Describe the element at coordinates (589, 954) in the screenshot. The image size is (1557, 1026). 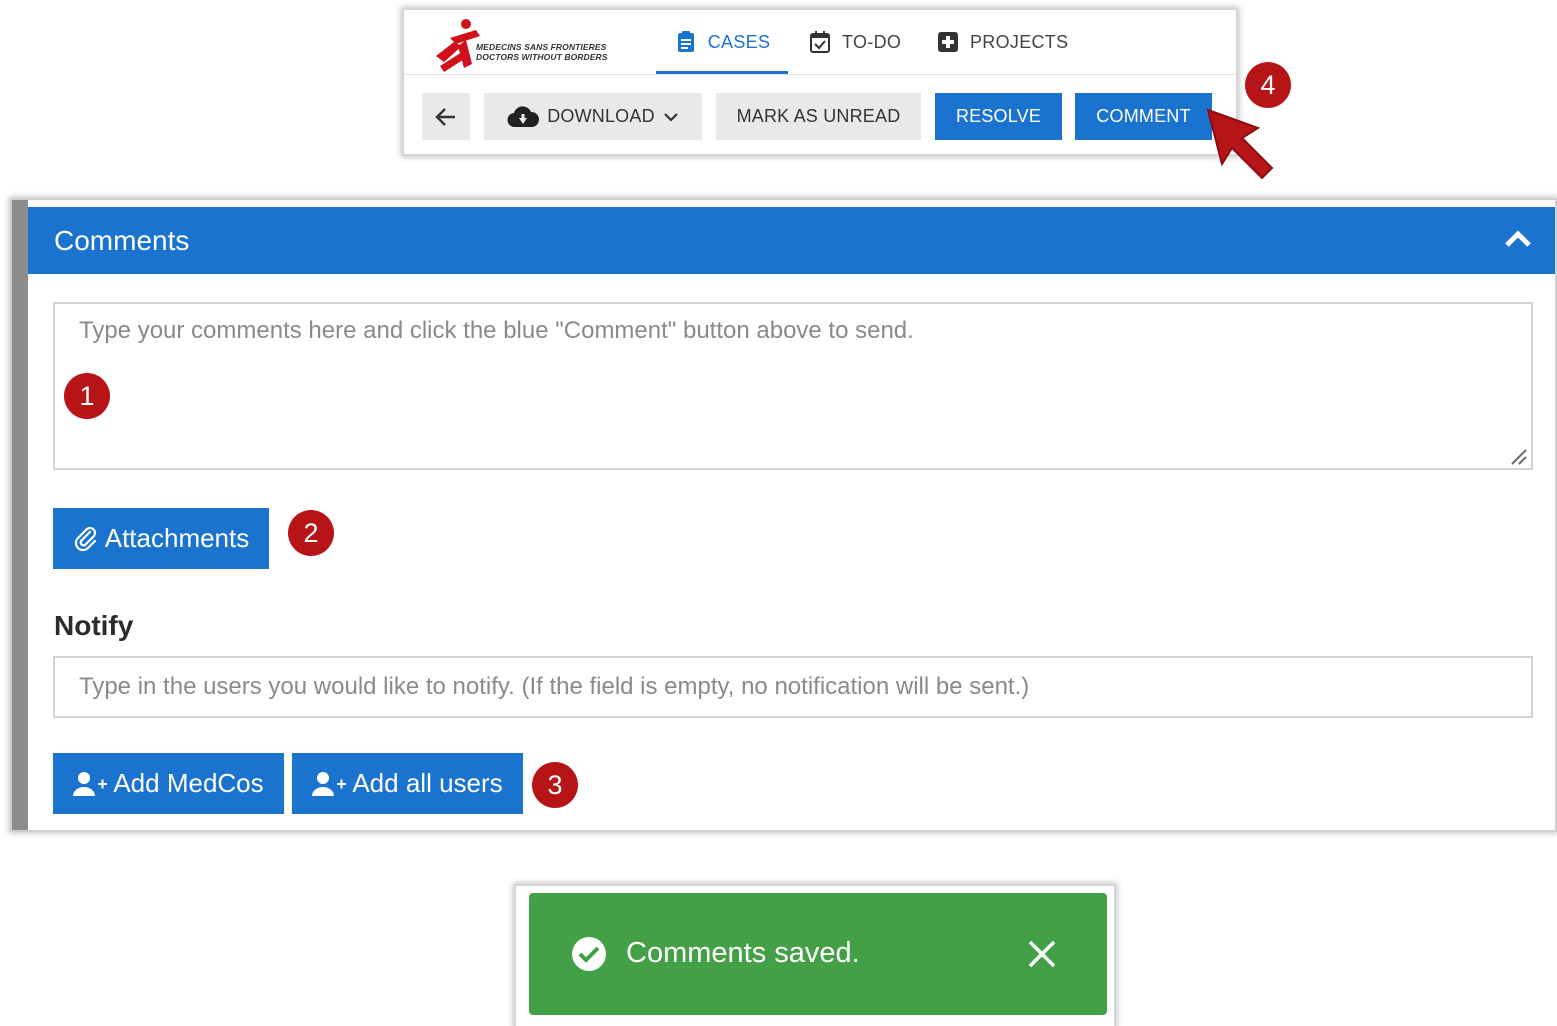
I see `check-circle-icon` at that location.